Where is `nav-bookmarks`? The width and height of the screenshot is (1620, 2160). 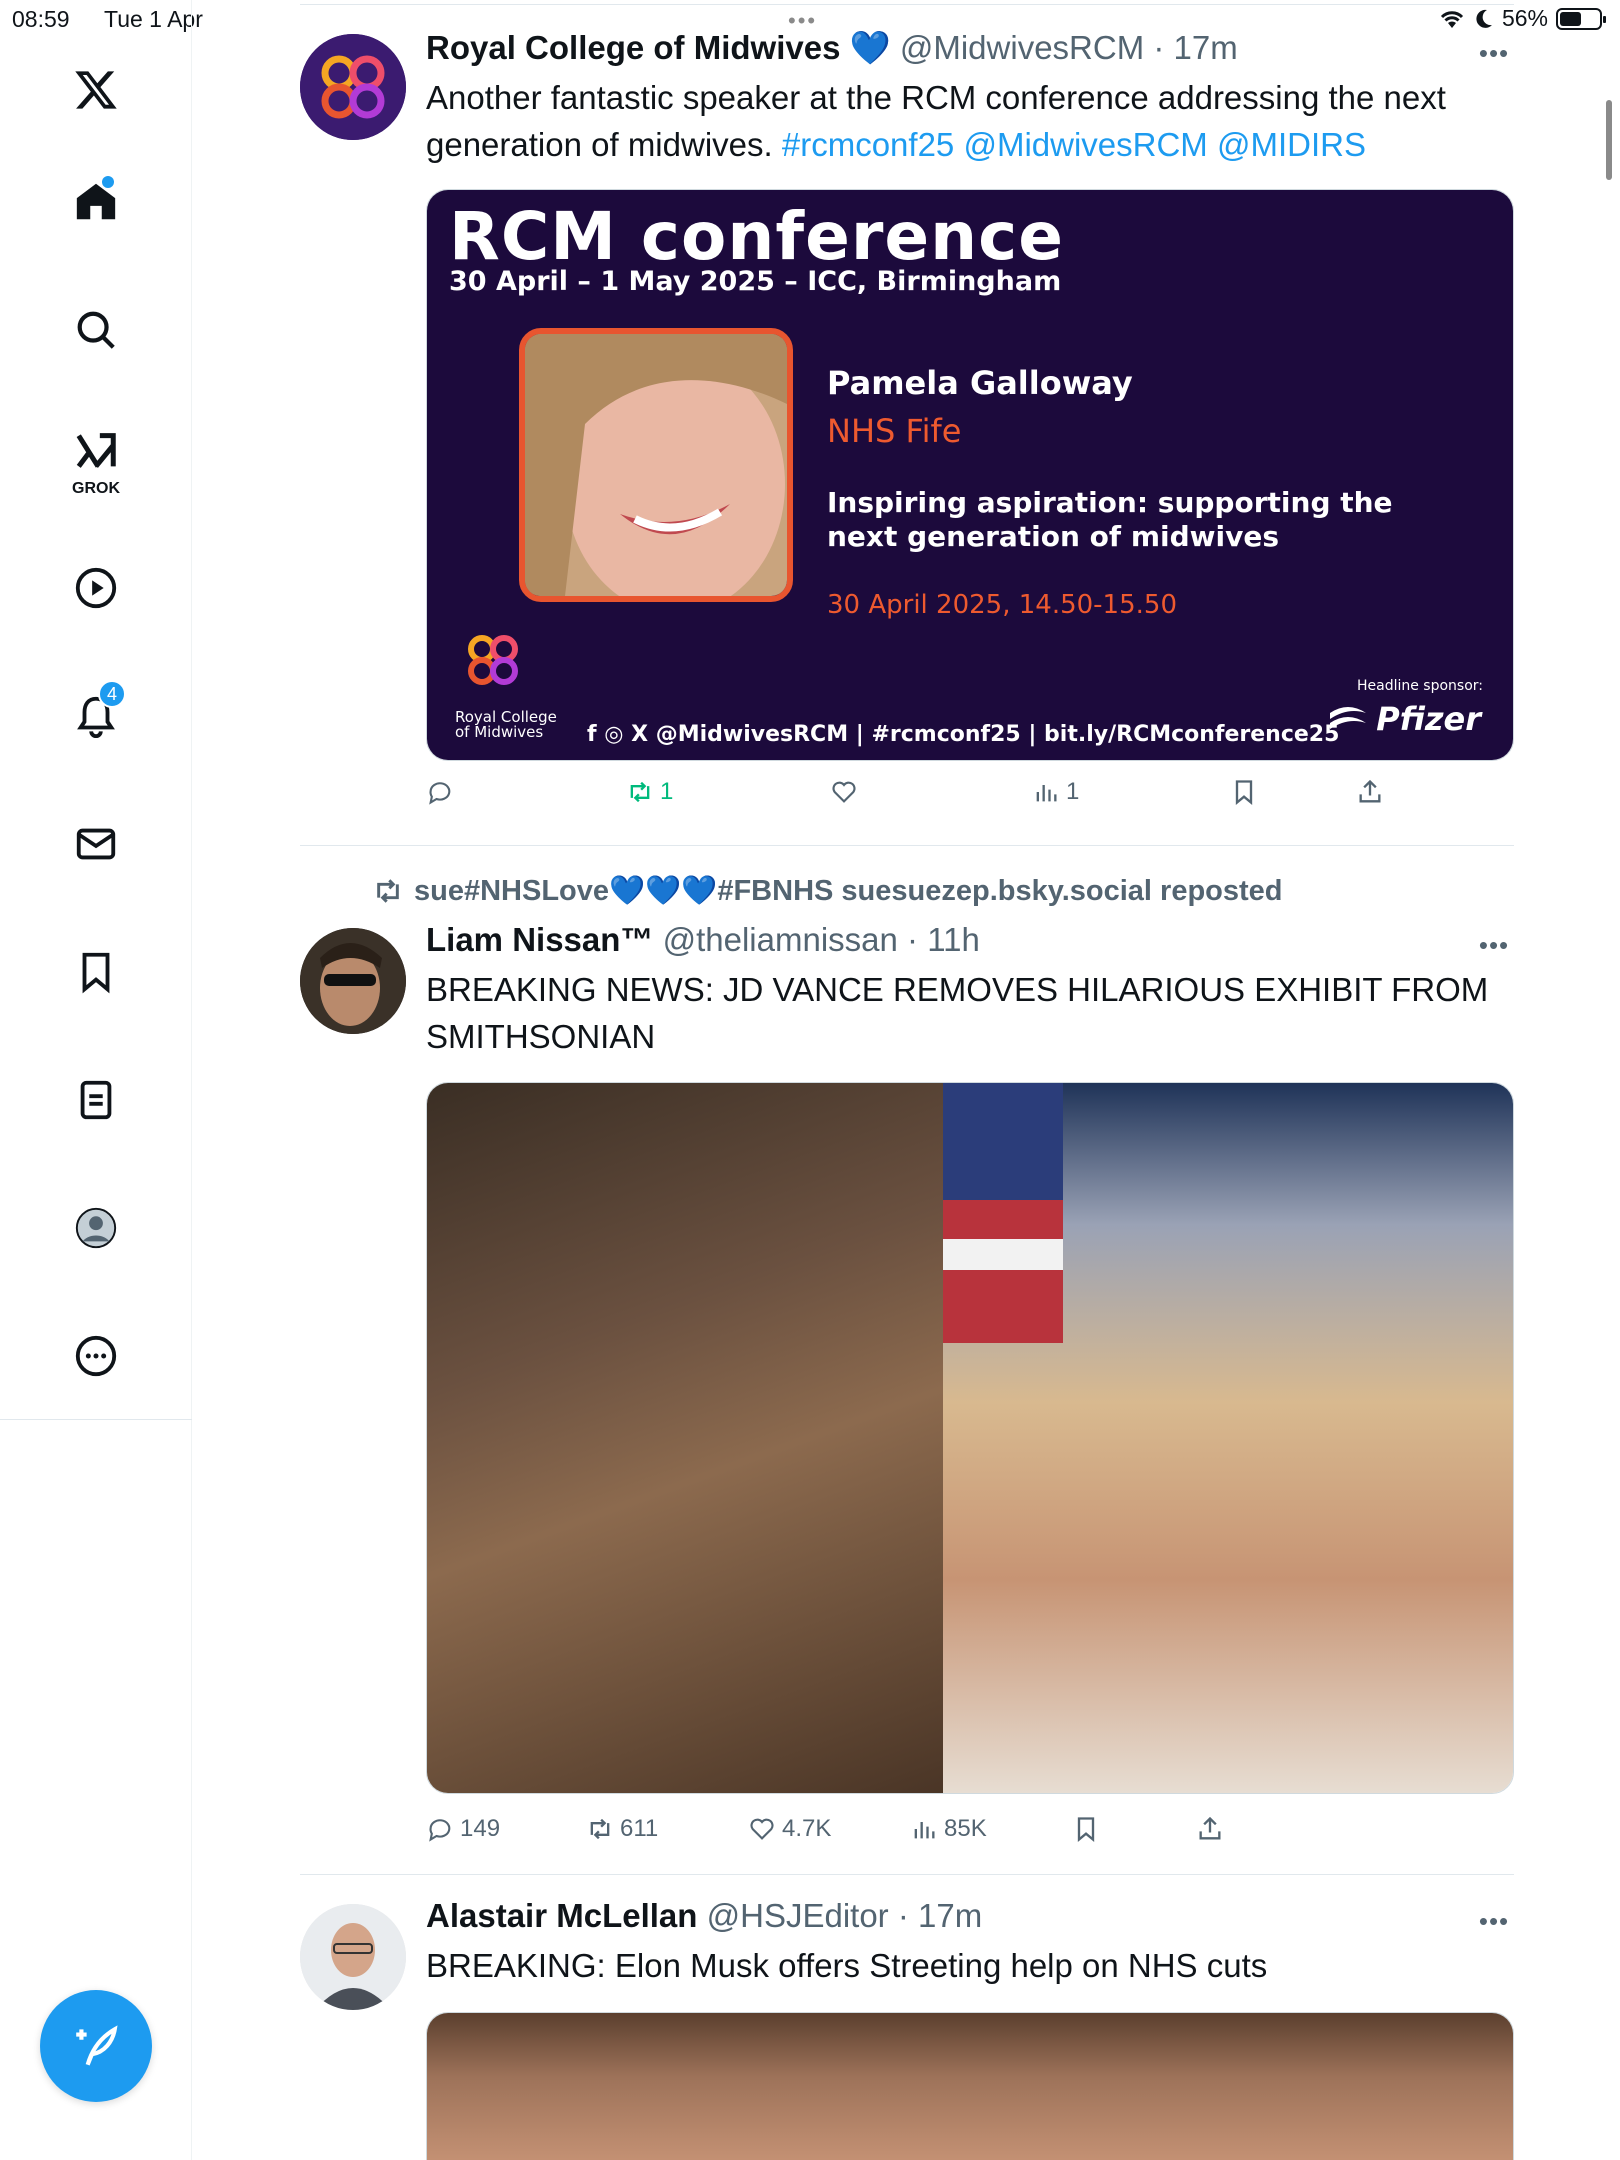 nav-bookmarks is located at coordinates (96, 972).